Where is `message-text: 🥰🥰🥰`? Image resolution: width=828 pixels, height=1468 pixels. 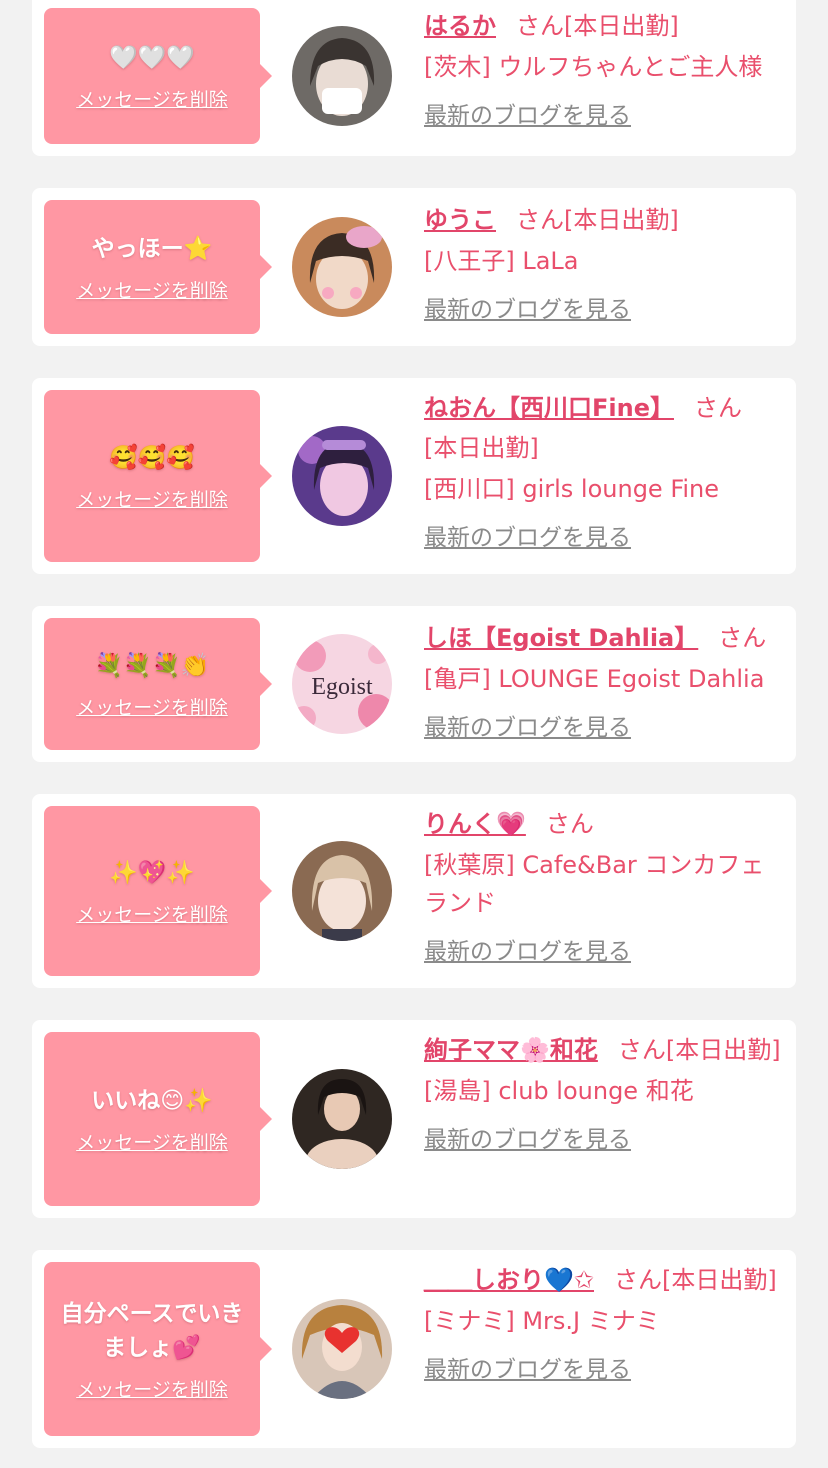 message-text: 🥰🥰🥰 is located at coordinates (152, 457).